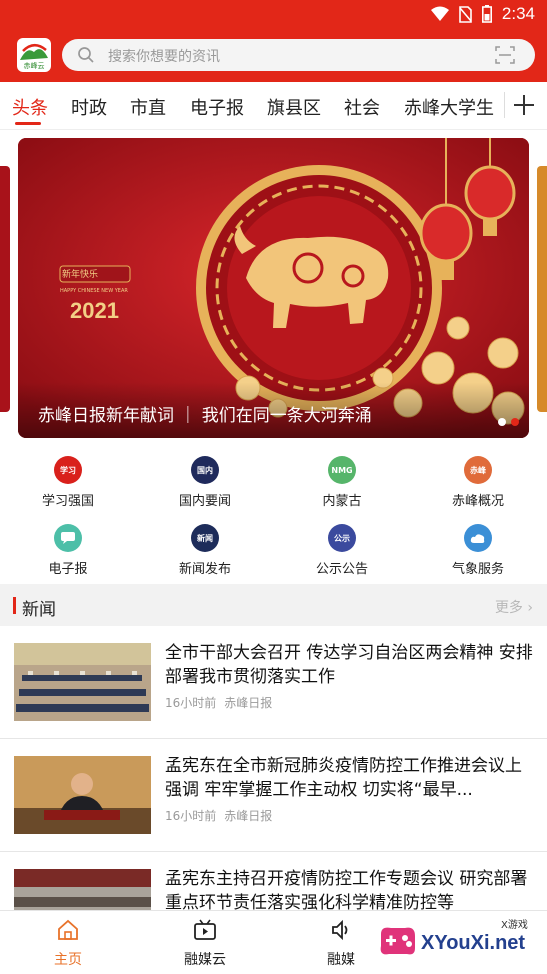  What do you see at coordinates (502, 422) in the screenshot?
I see `carousel-dot` at bounding box center [502, 422].